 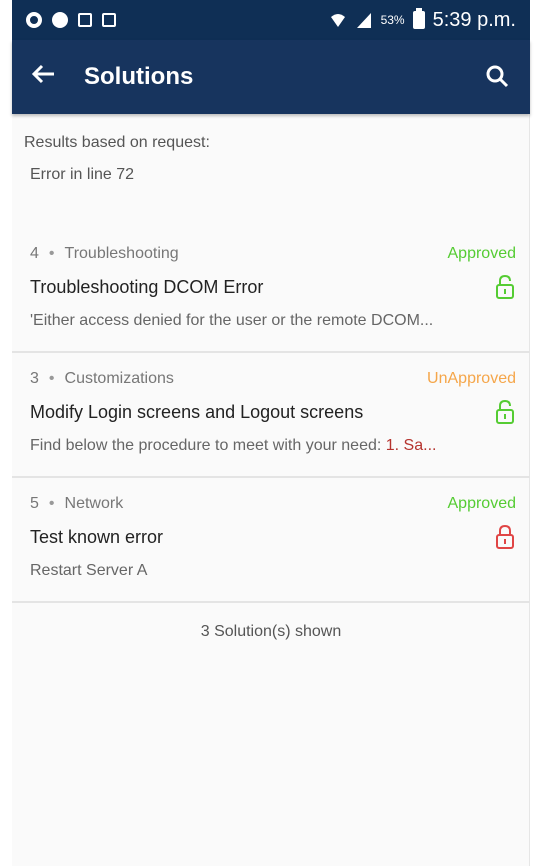 What do you see at coordinates (82, 174) in the screenshot?
I see `request-value: Error in line 72` at bounding box center [82, 174].